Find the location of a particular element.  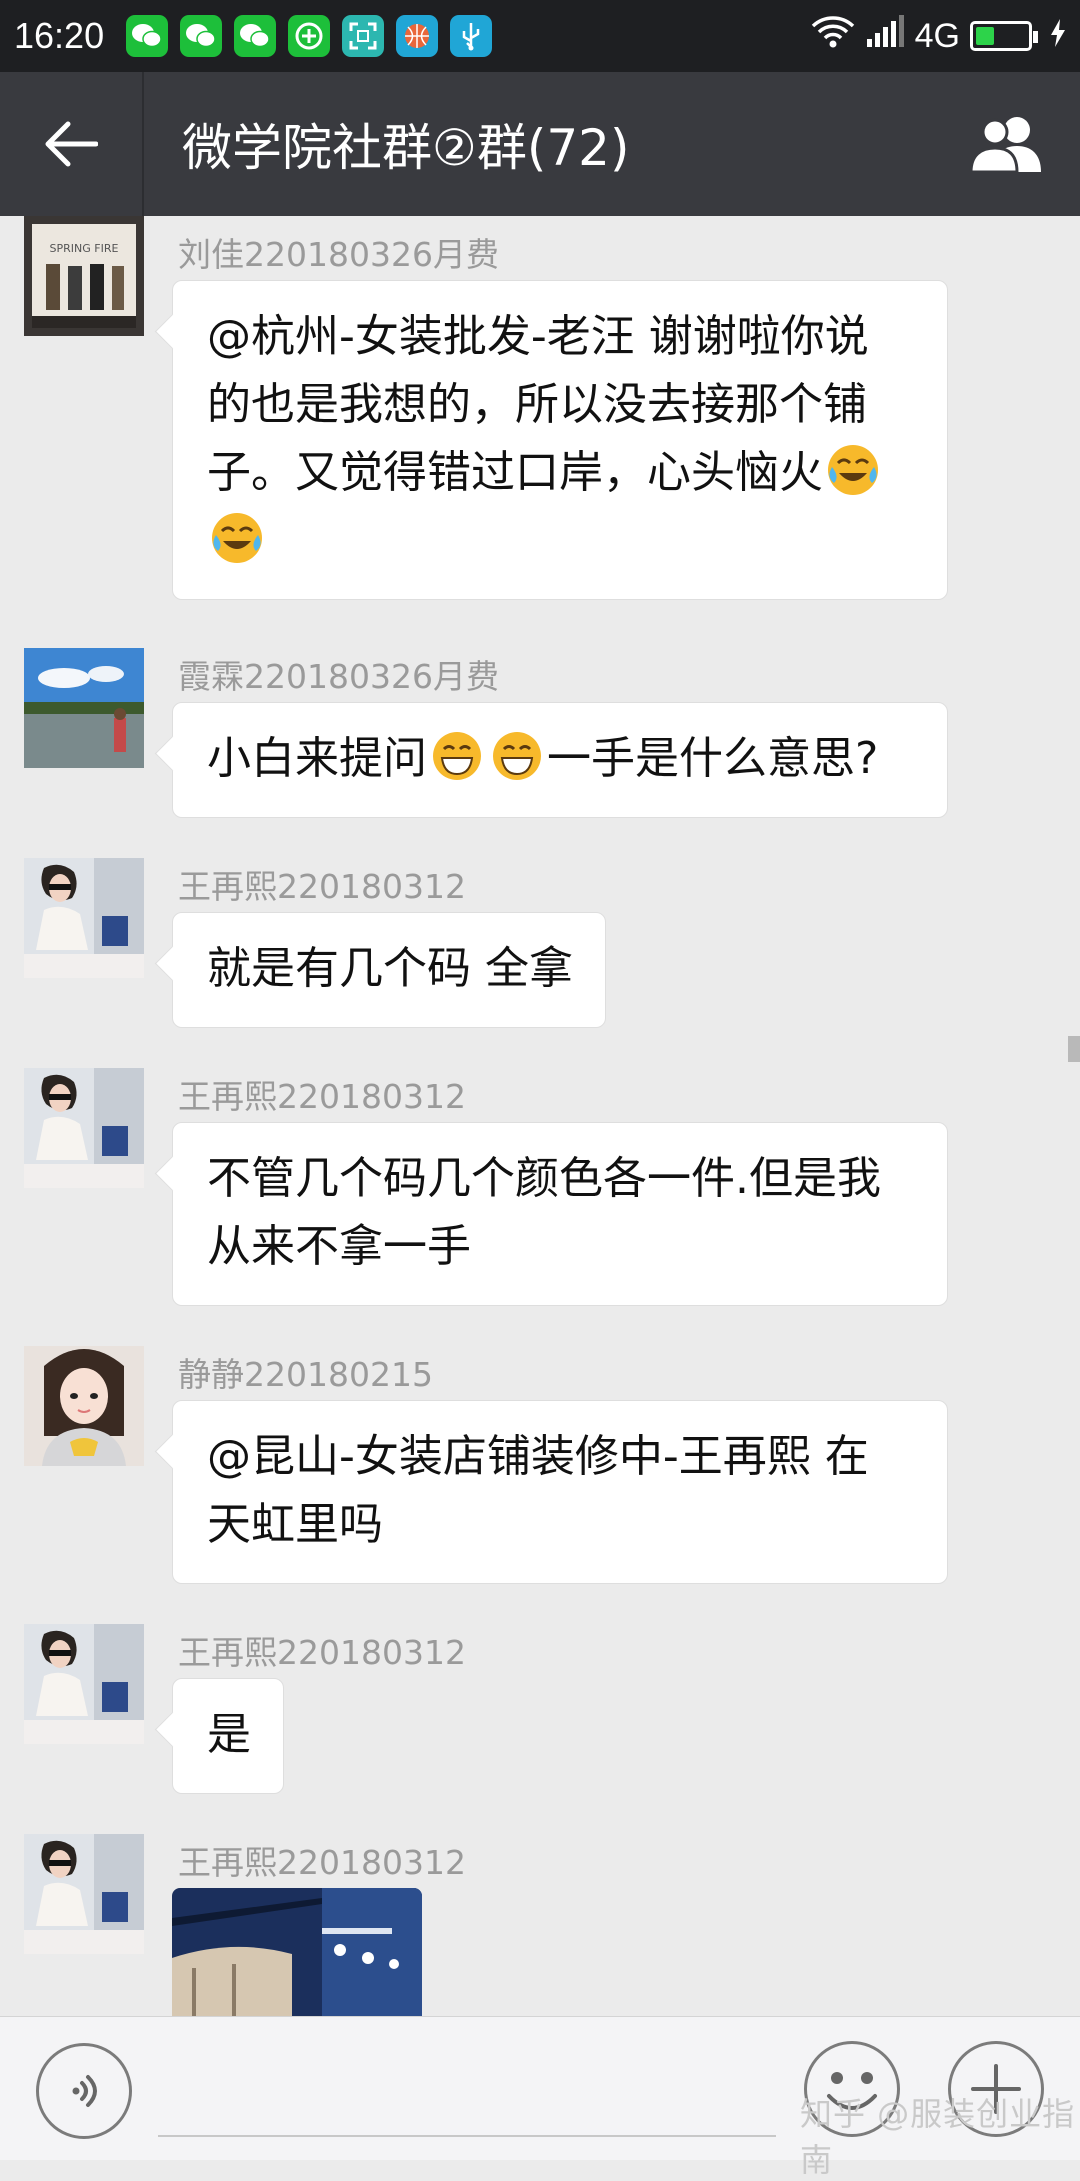

chat-message: 静静220180215 @昆山-女装店铺装修中-王再熙 在 天虹里吗 is located at coordinates (540, 1460).